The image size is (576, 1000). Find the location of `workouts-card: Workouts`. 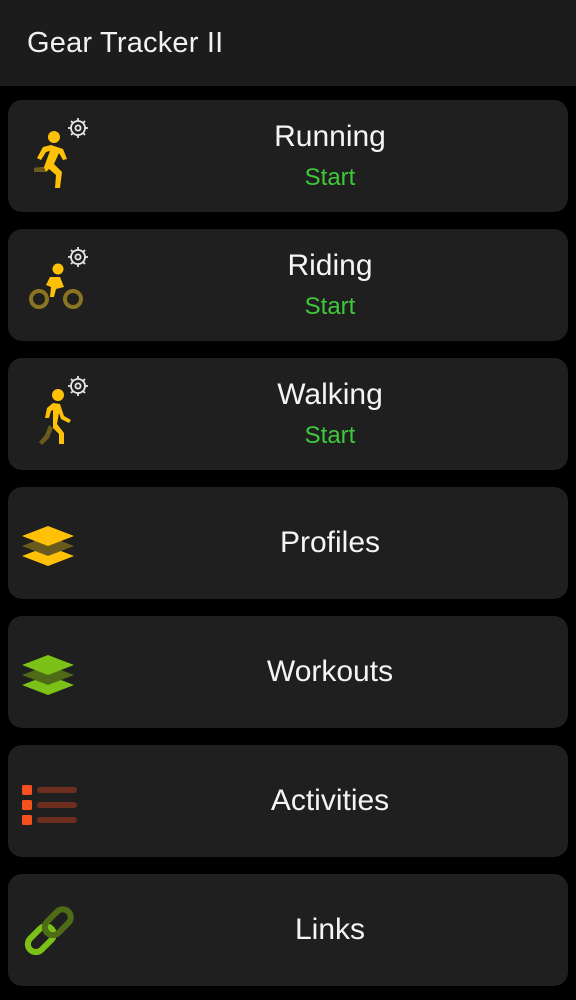

workouts-card: Workouts is located at coordinates (288, 672).